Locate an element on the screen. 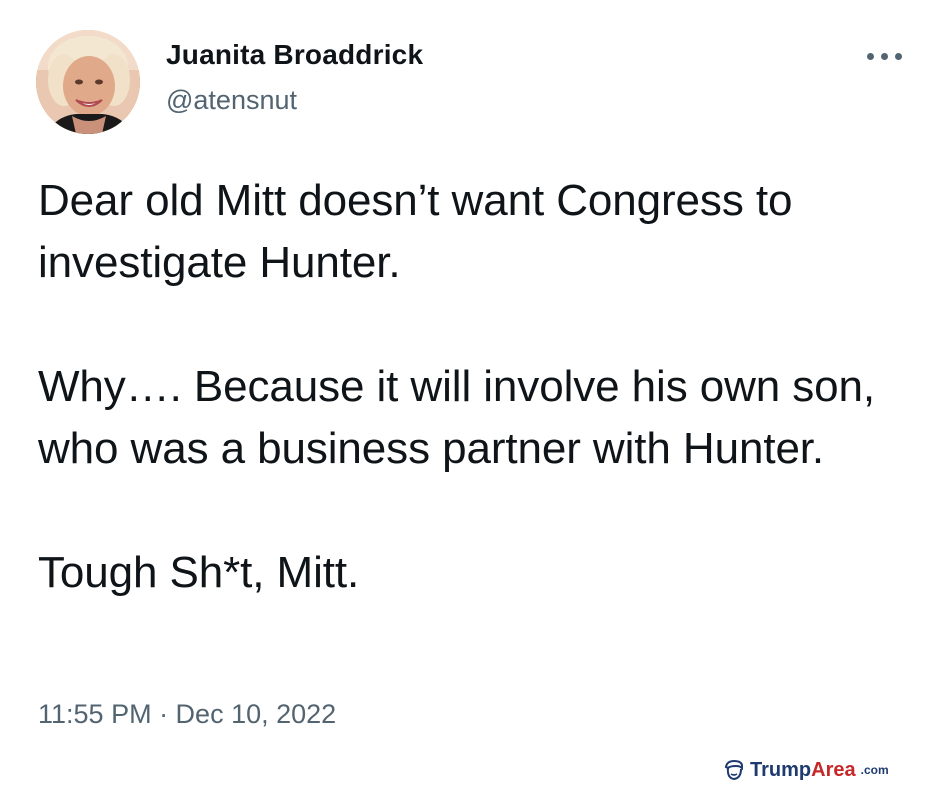  watermark-text-area: Area is located at coordinates (833, 769).